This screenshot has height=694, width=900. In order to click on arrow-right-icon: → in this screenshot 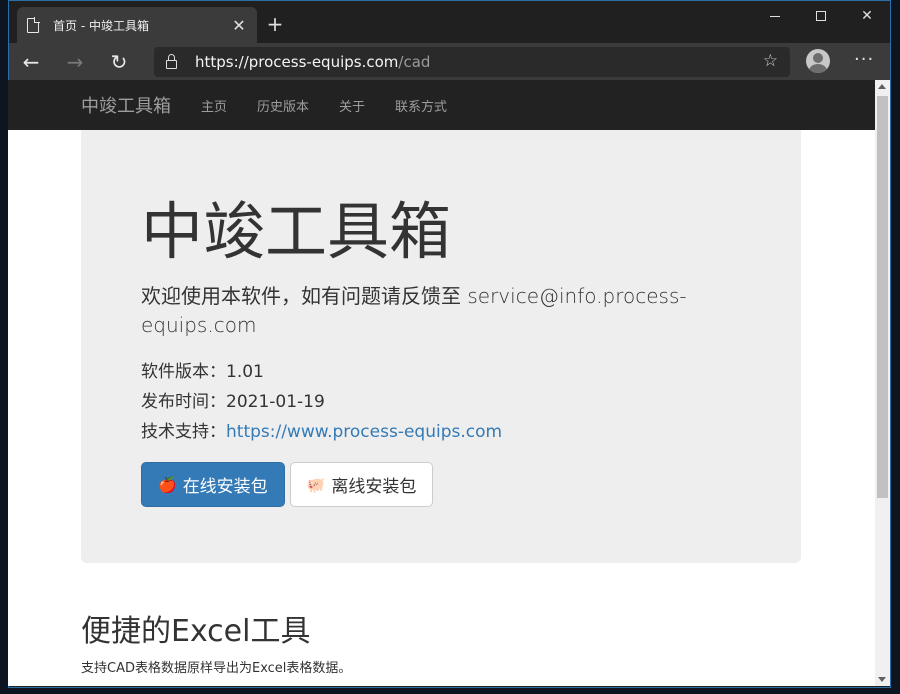, I will do `click(75, 62)`.